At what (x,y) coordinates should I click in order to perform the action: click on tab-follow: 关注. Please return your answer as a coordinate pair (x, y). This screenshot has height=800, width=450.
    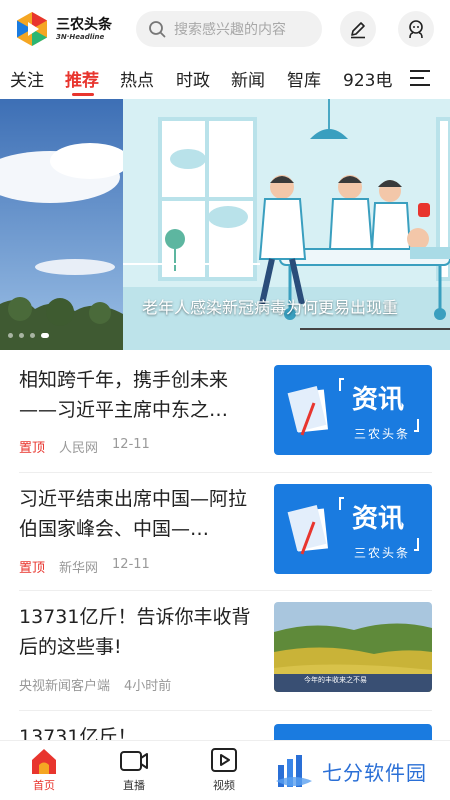
    Looking at the image, I should click on (27, 78).